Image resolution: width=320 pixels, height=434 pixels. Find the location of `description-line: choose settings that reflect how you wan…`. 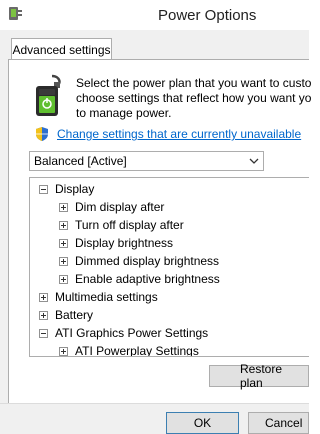

description-line: choose settings that reflect how you wan… is located at coordinates (194, 98).